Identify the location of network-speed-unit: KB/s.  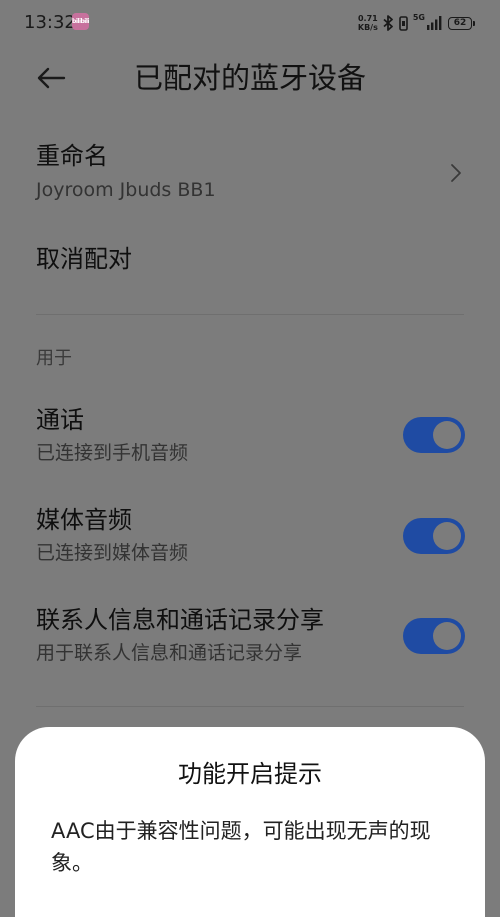
(367, 27).